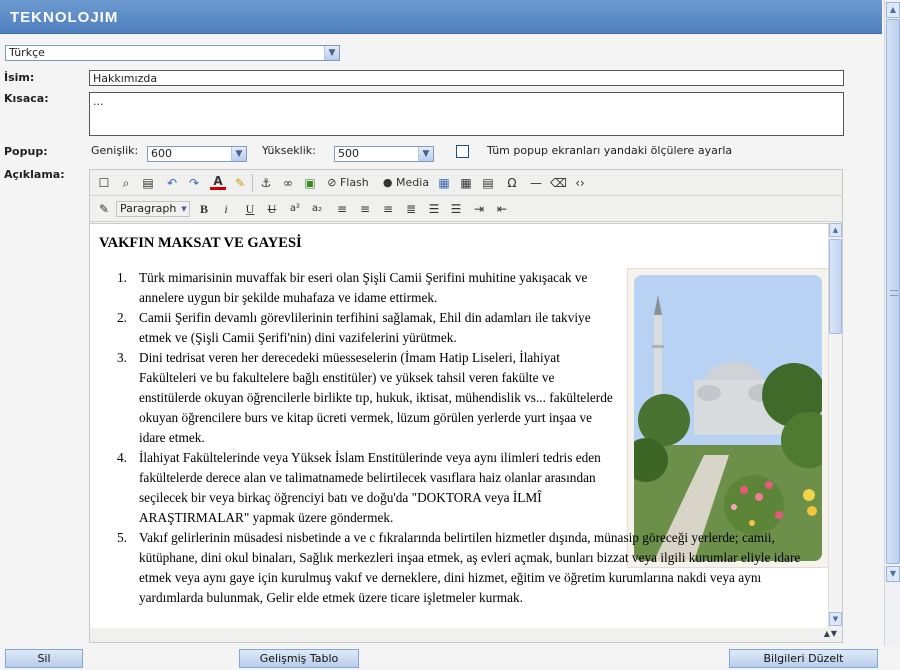  What do you see at coordinates (172, 53) in the screenshot?
I see `language-select: Türkçe ▼` at bounding box center [172, 53].